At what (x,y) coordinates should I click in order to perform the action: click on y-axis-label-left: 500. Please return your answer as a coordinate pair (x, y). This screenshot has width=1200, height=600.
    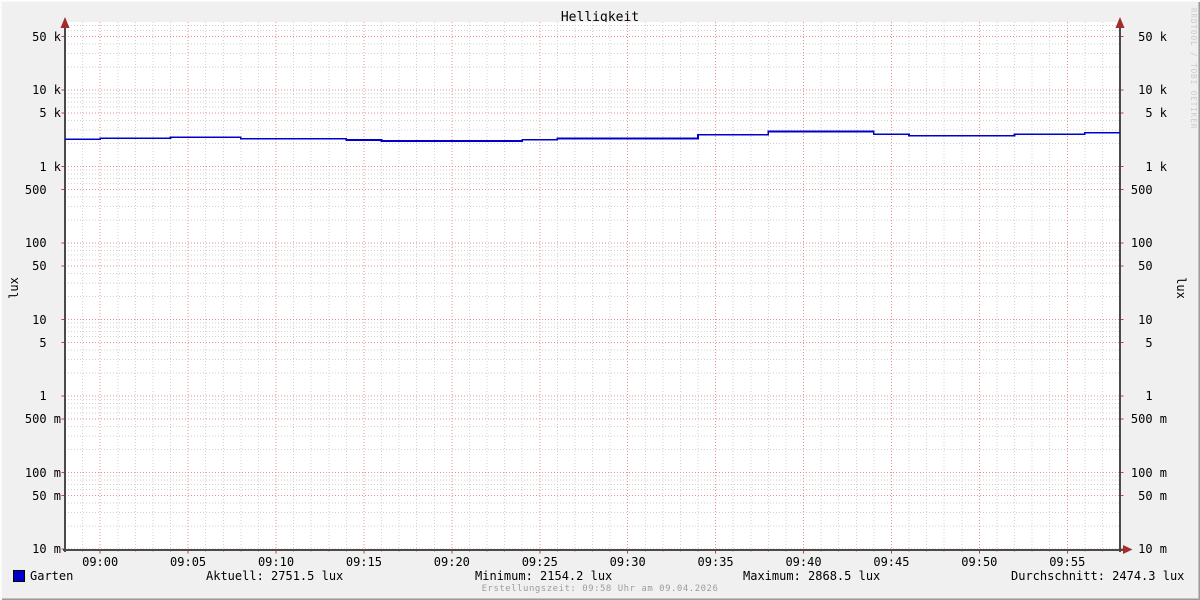
    Looking at the image, I should click on (42, 189).